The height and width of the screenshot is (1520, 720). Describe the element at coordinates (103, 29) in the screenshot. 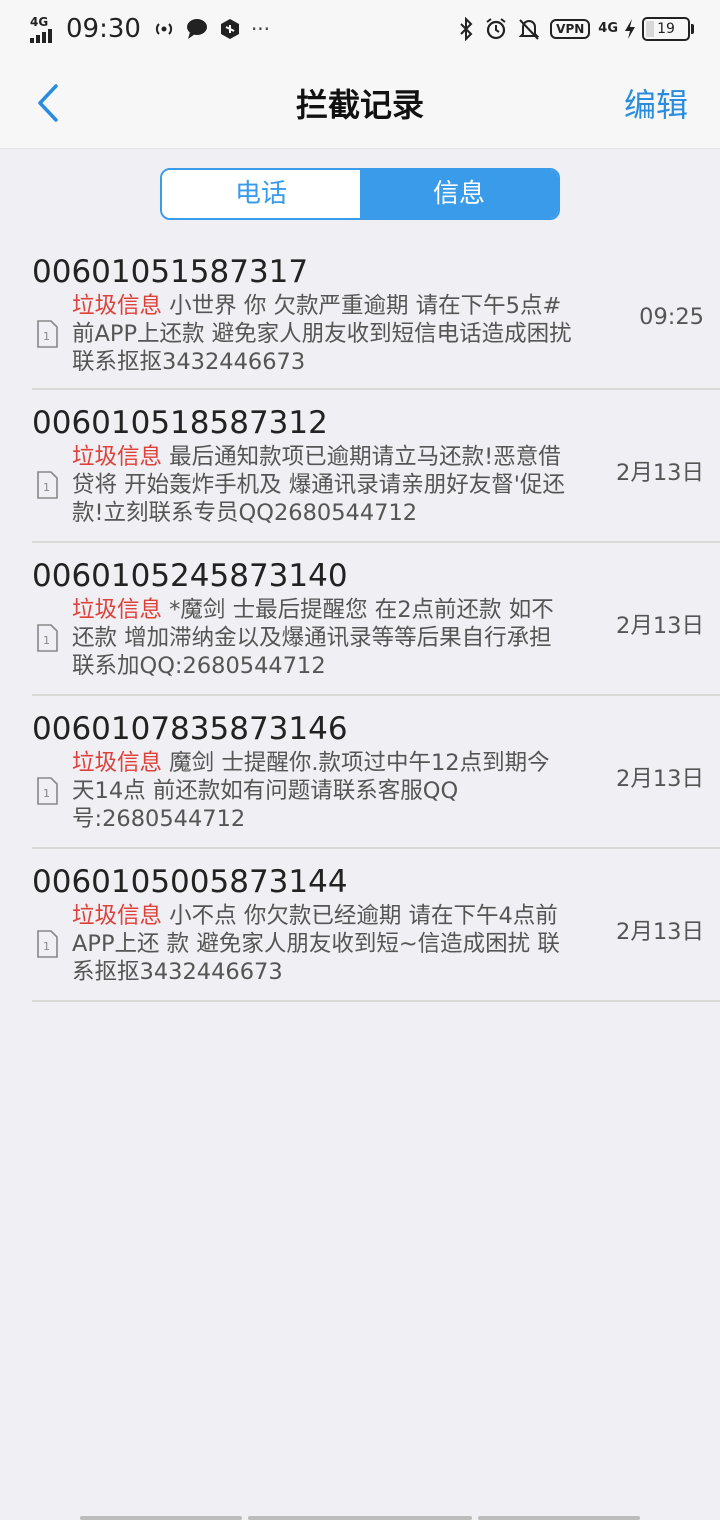

I see `status-time: 09:30` at that location.